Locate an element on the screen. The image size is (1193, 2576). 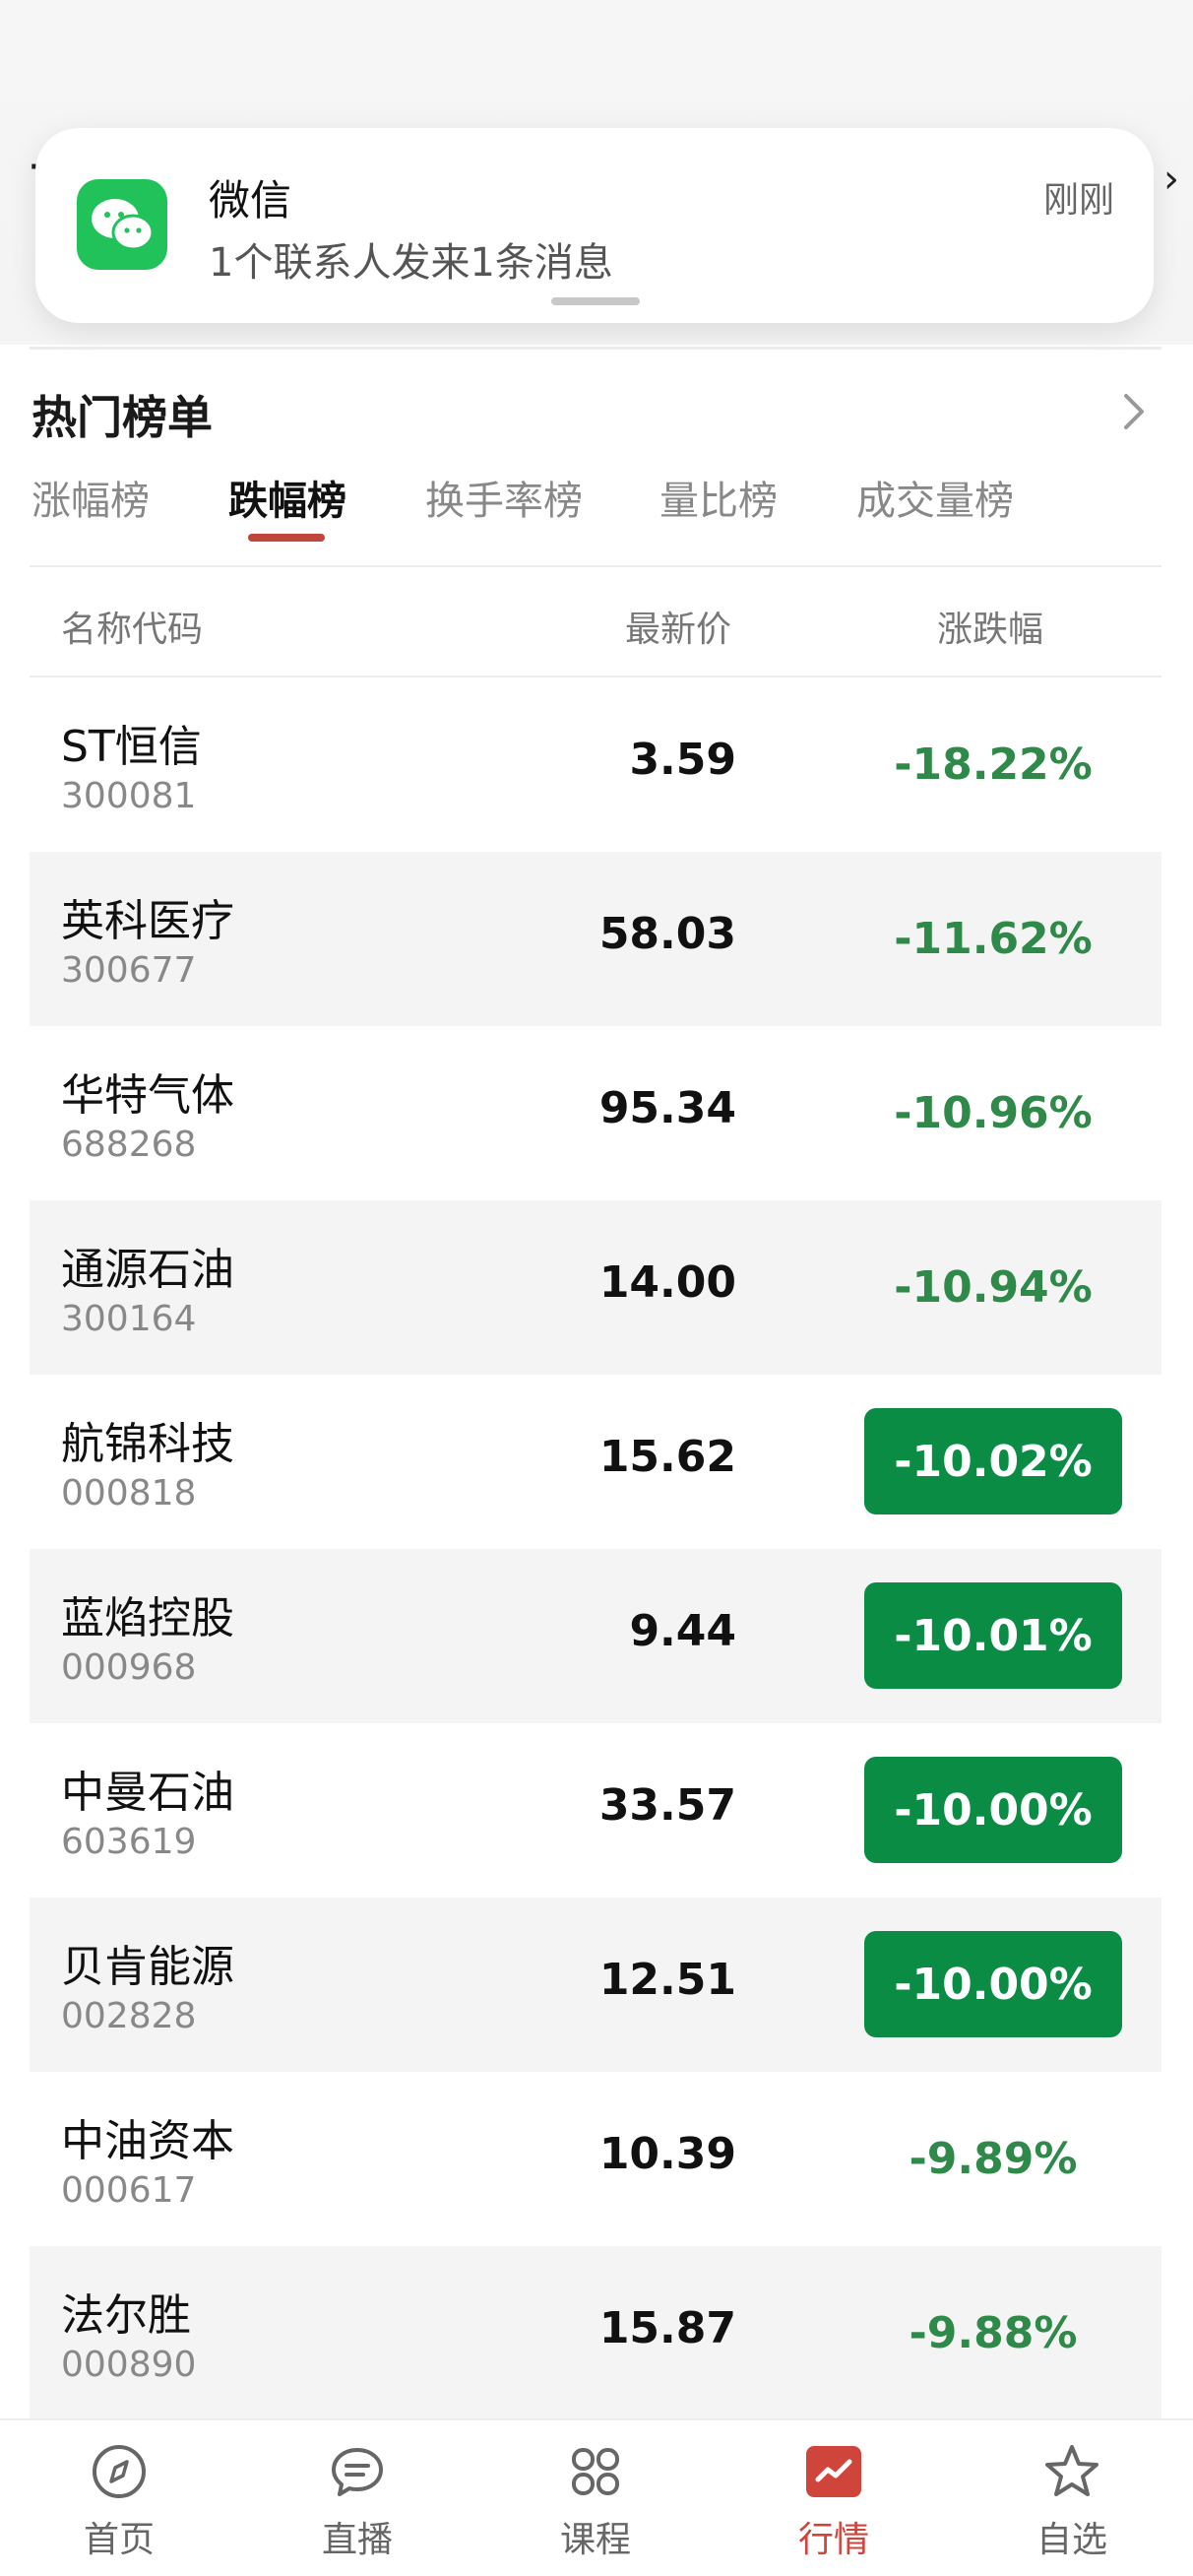
nav-watchlist: 自选 is located at coordinates (1072, 2498).